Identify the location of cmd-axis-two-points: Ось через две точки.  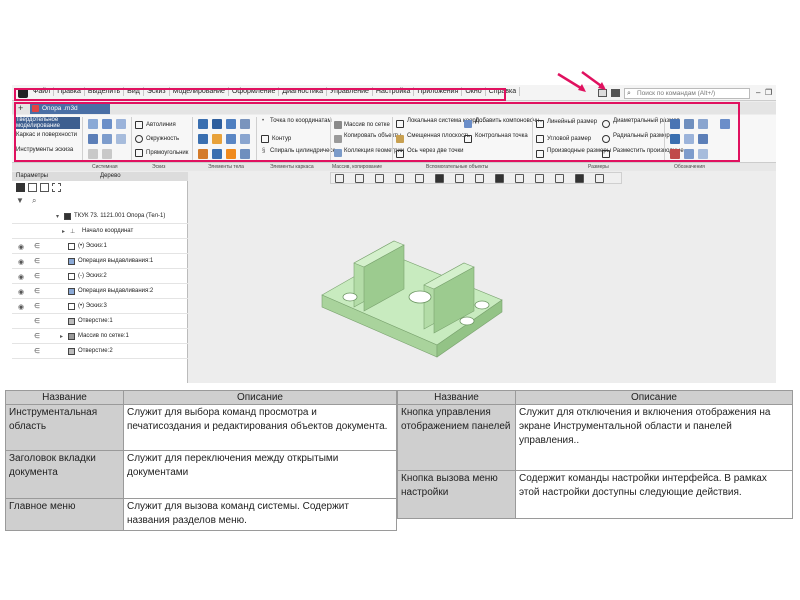
(435, 151).